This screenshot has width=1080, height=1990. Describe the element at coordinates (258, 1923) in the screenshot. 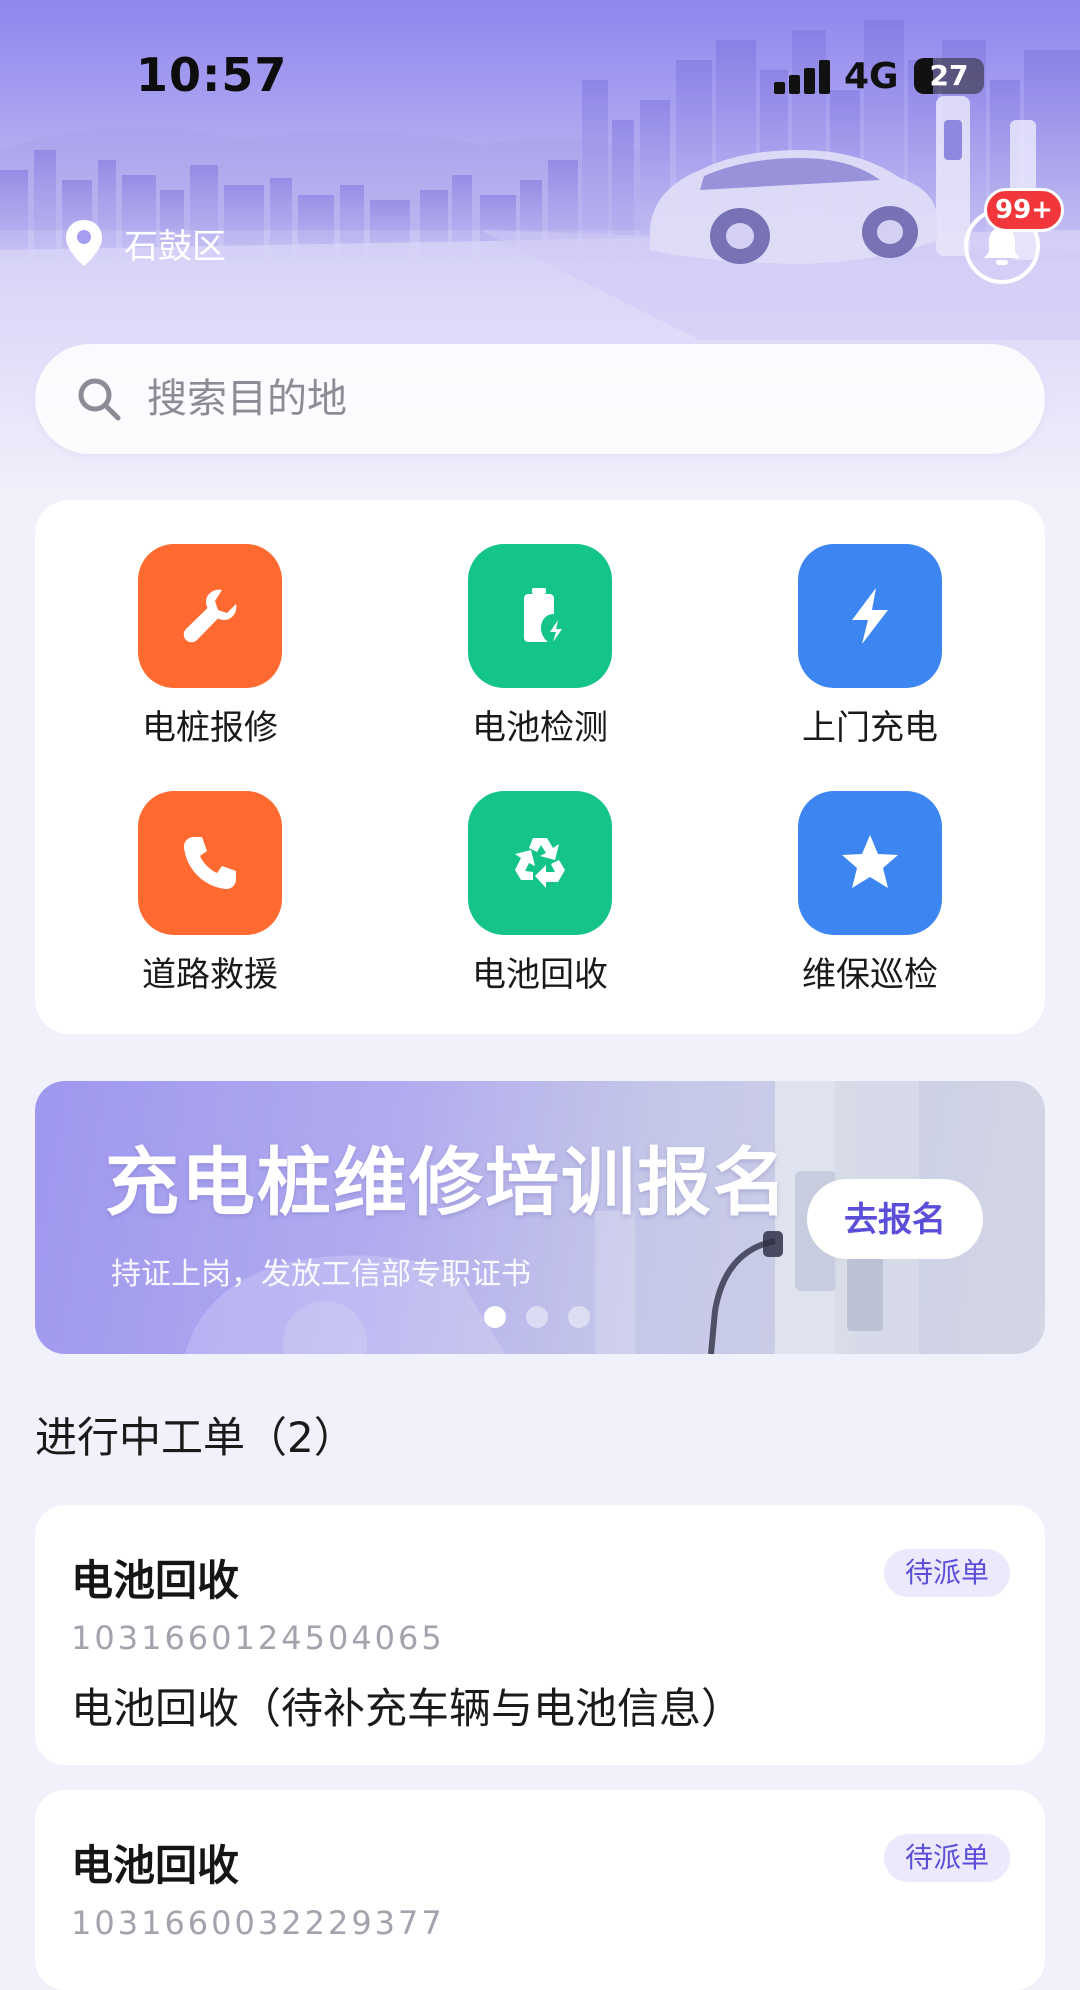

I see `order-number: 1031660032229377` at that location.